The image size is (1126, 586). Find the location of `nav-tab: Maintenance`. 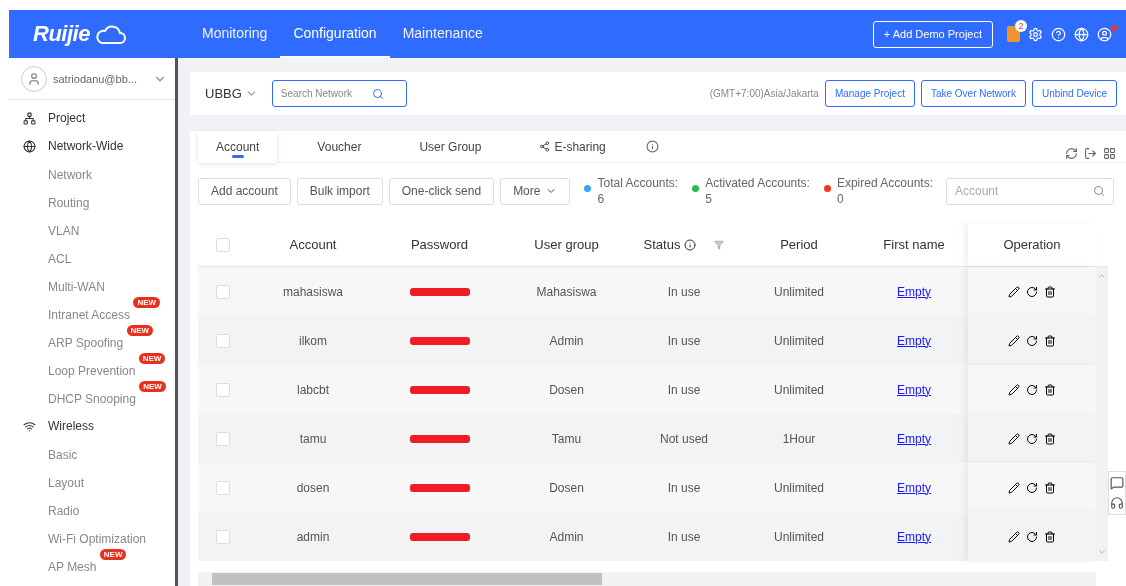

nav-tab: Maintenance is located at coordinates (442, 34).